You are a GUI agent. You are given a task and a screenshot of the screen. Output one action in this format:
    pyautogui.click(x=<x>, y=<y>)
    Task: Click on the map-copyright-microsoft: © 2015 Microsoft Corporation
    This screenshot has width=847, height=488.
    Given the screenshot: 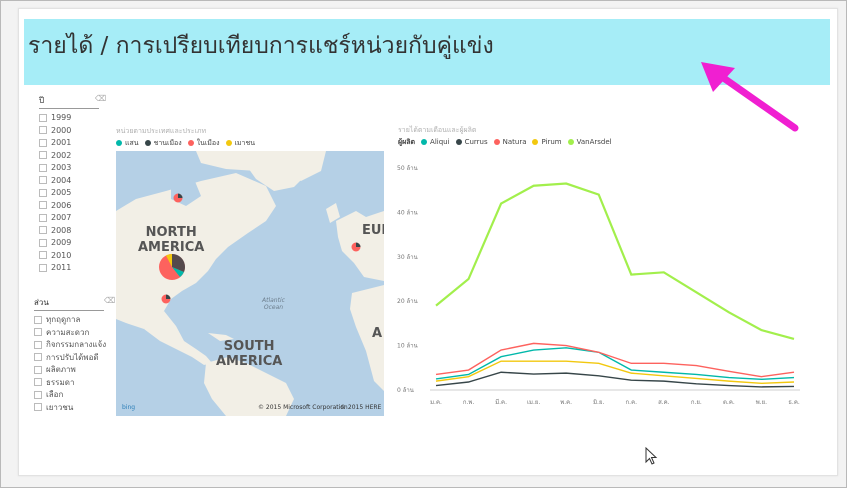 What is the action you would take?
    pyautogui.click(x=303, y=407)
    